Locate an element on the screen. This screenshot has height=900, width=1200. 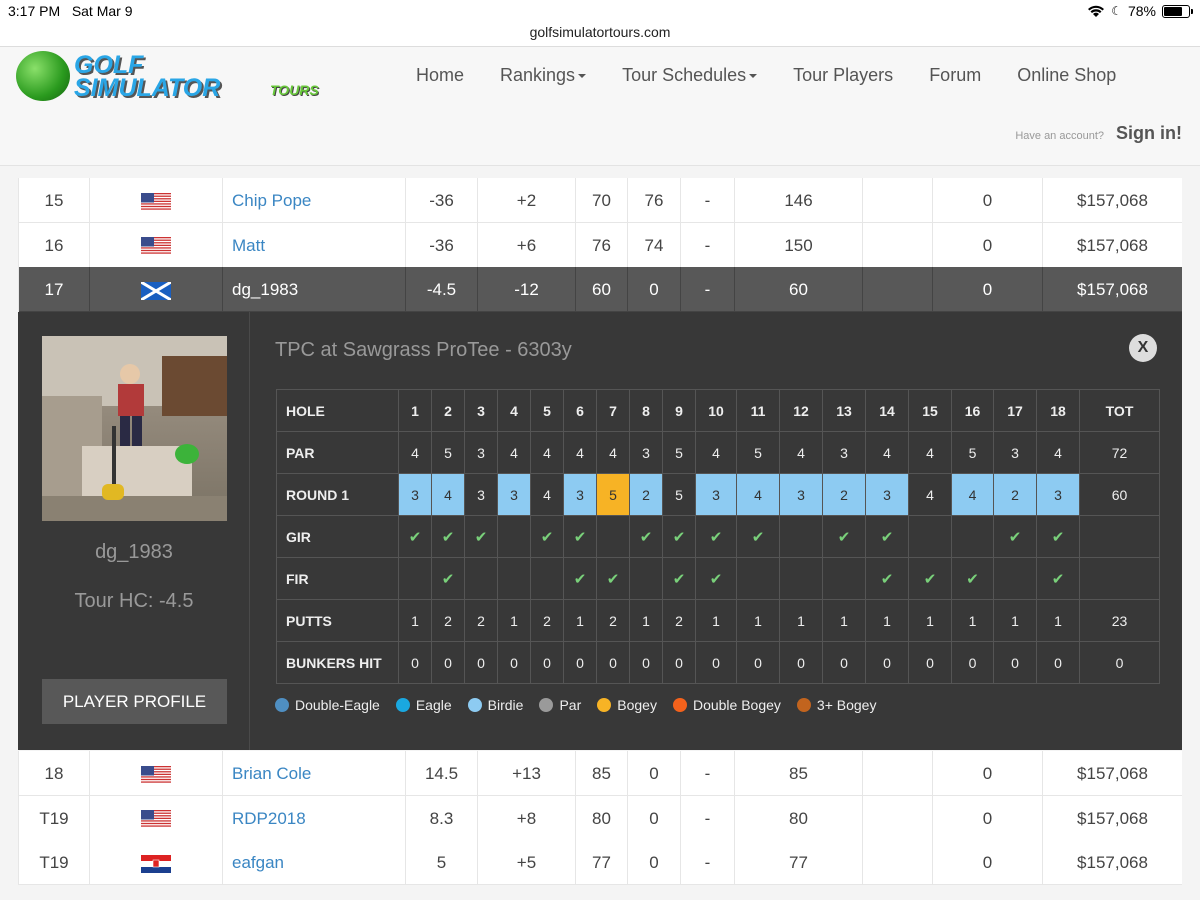
row-label: BUNKERS HIT is located at coordinates (337, 662).